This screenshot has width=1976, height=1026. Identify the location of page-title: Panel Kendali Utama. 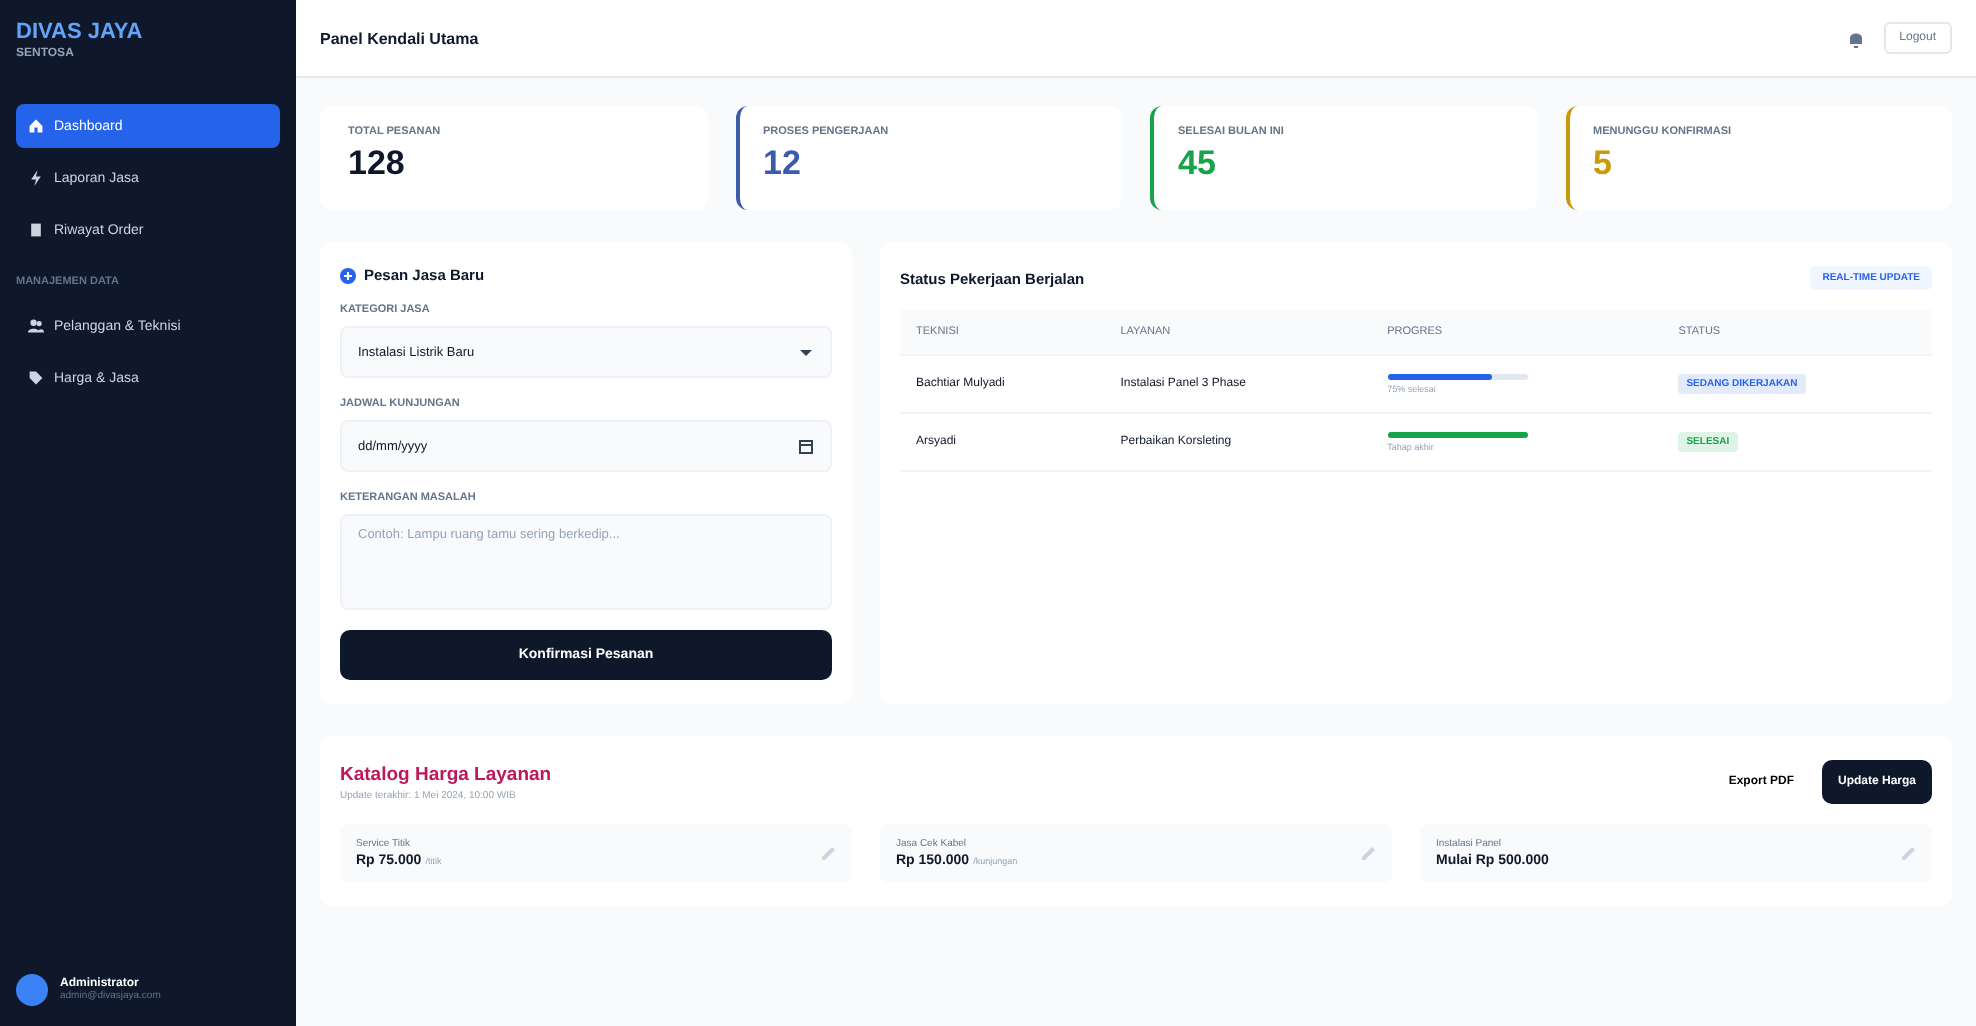
(400, 38).